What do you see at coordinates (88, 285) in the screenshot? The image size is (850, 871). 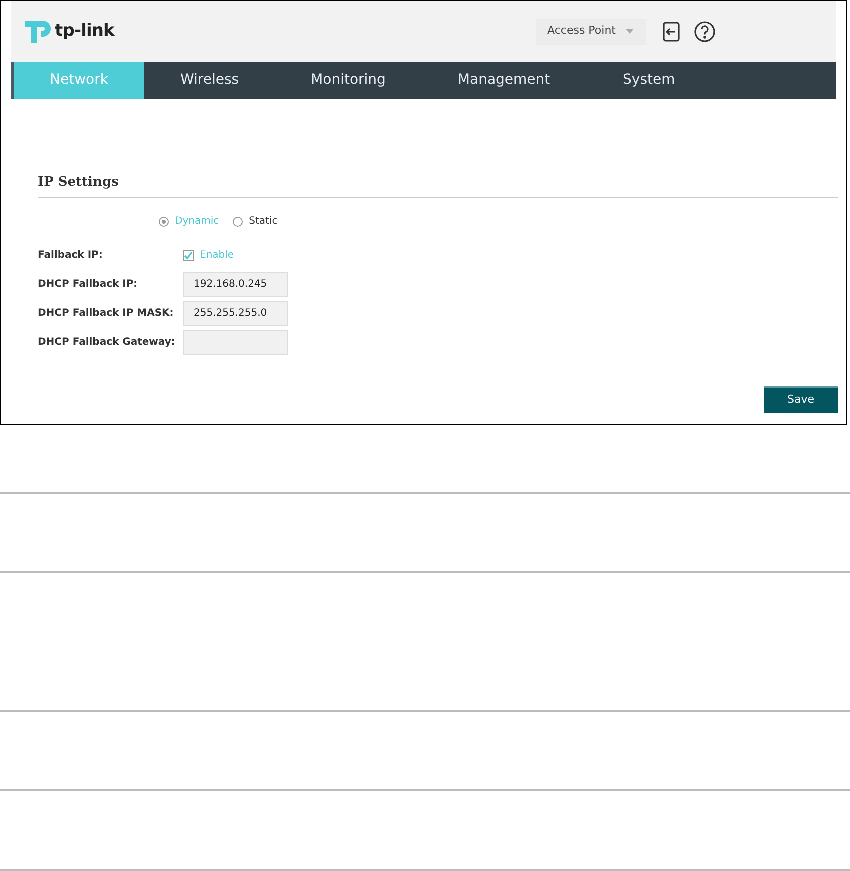 I see `field-label: DHCP Fallback IP:` at bounding box center [88, 285].